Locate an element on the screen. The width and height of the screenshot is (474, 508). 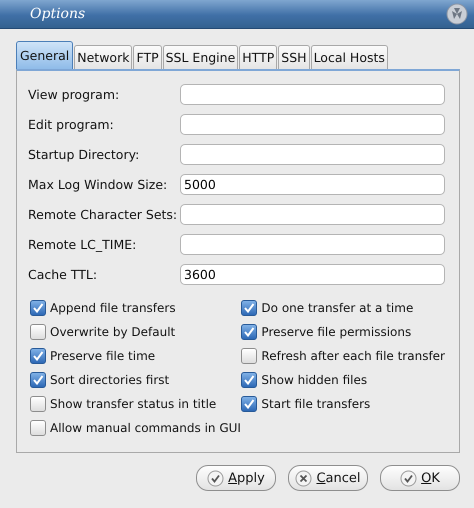
cross-icon is located at coordinates (303, 478).